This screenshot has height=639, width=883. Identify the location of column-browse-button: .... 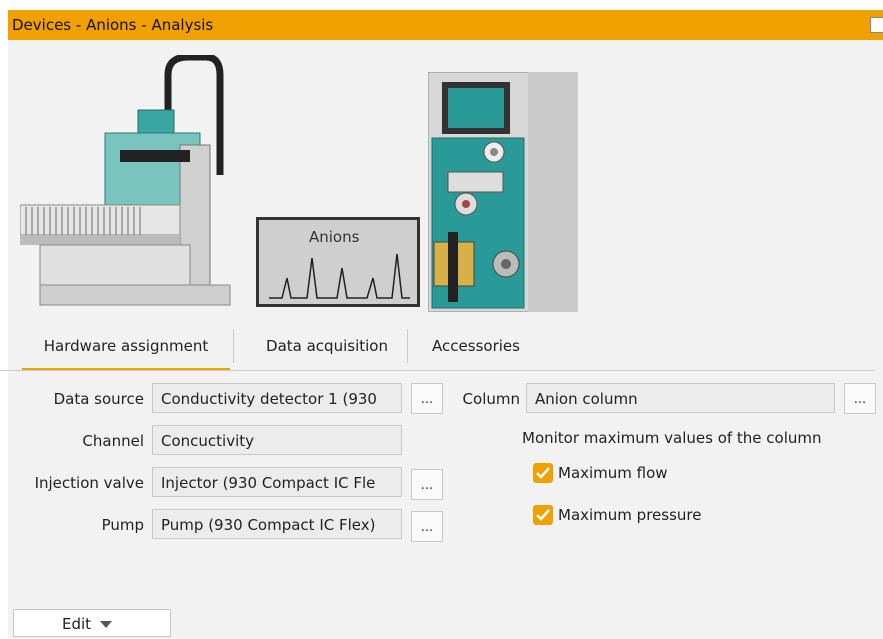
(860, 398).